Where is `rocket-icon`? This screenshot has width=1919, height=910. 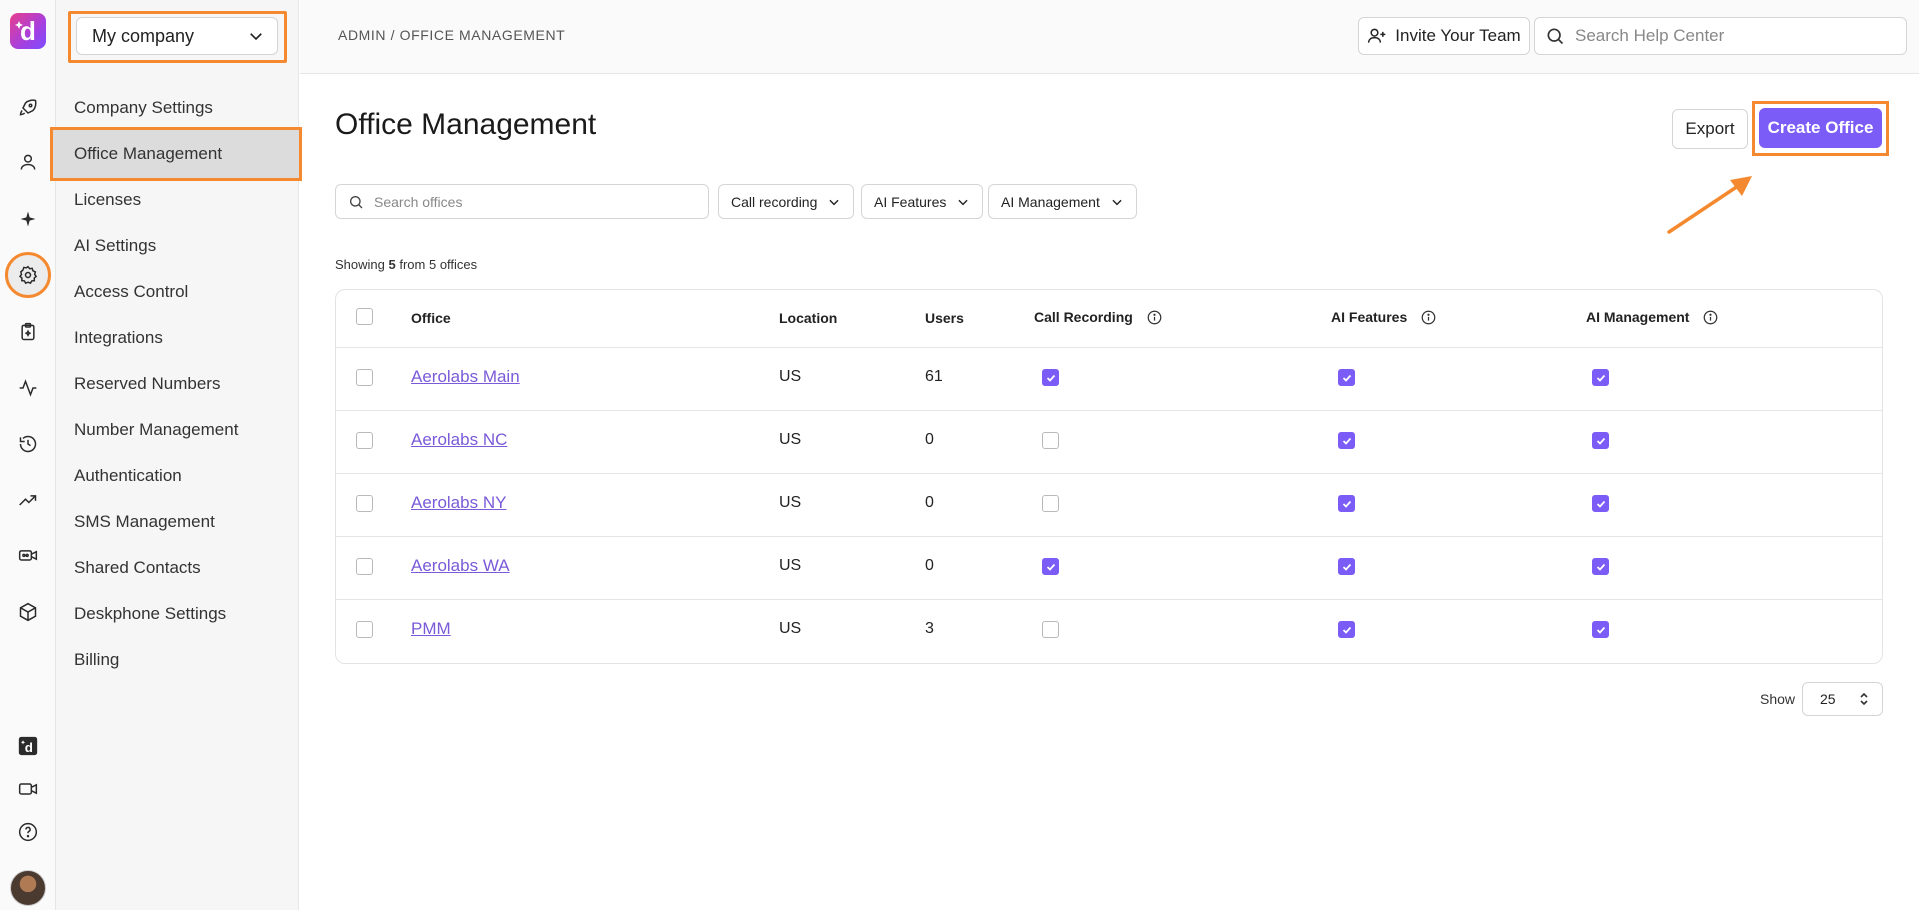 rocket-icon is located at coordinates (28, 108).